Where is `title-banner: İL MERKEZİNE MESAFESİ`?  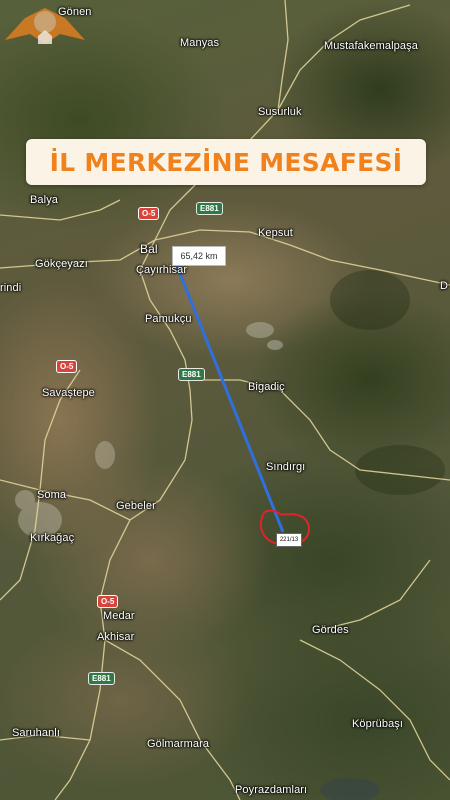 title-banner: İL MERKEZİNE MESAFESİ is located at coordinates (226, 162).